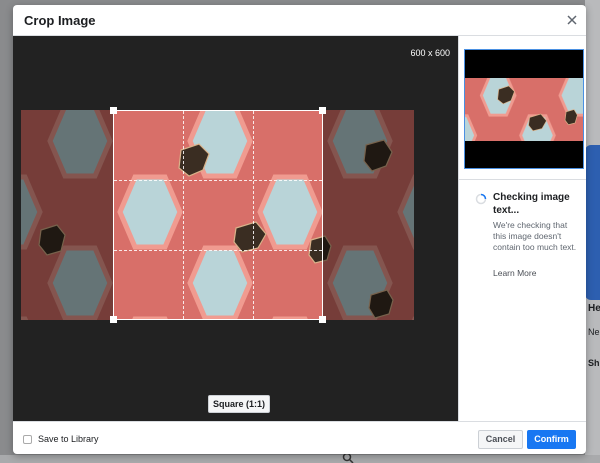 Image resolution: width=600 pixels, height=463 pixels. I want to click on save-to-library-label: Save to Library, so click(68, 439).